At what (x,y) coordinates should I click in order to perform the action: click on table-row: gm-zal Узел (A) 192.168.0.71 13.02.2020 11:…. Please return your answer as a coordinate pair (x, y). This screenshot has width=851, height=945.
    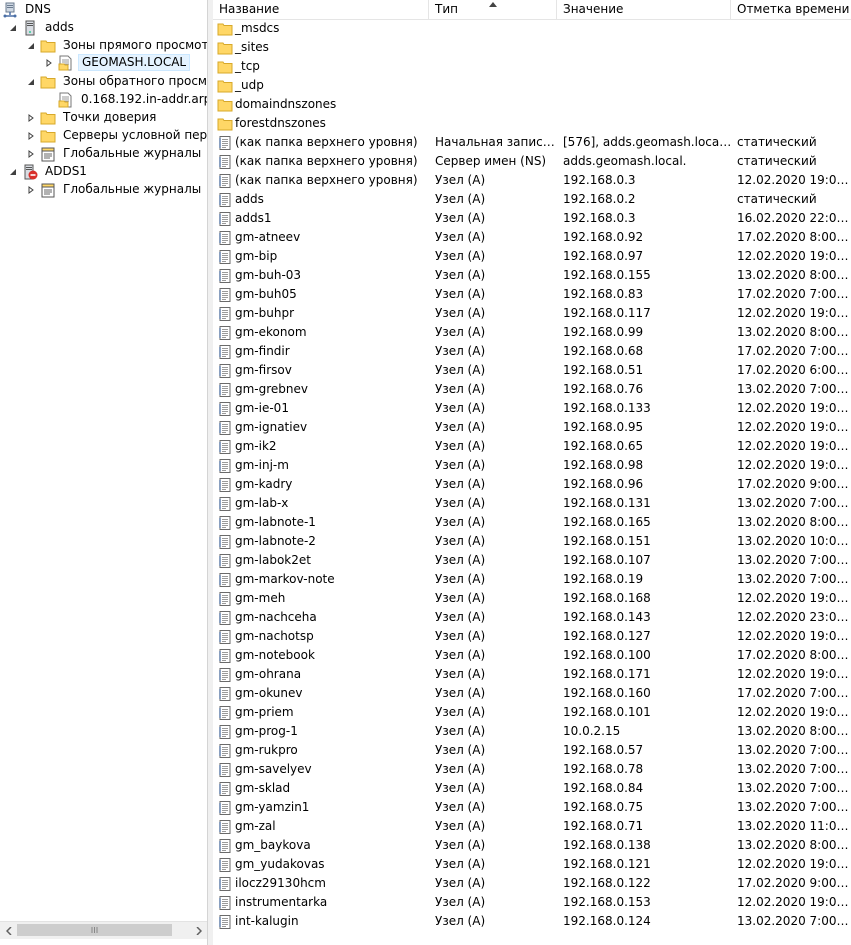
    Looking at the image, I should click on (532, 826).